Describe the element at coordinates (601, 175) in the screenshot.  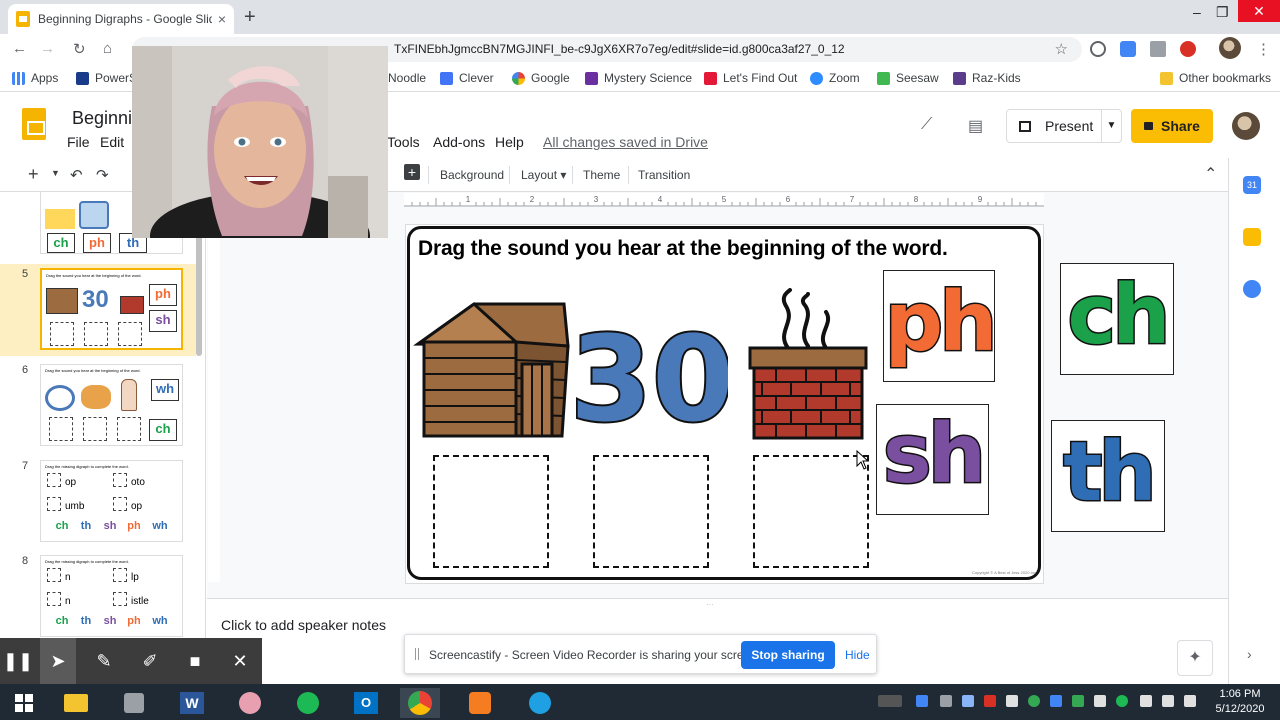
I see `theme-button: Theme` at that location.